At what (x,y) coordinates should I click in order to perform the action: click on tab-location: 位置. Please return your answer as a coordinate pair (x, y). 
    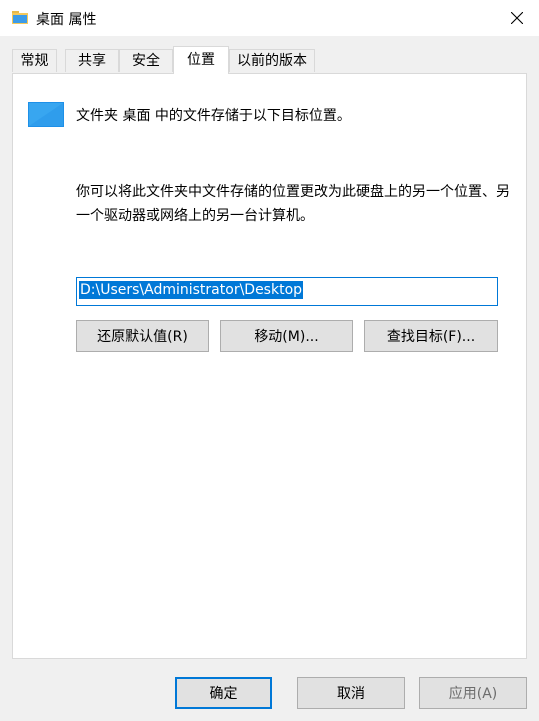
    Looking at the image, I should click on (201, 60).